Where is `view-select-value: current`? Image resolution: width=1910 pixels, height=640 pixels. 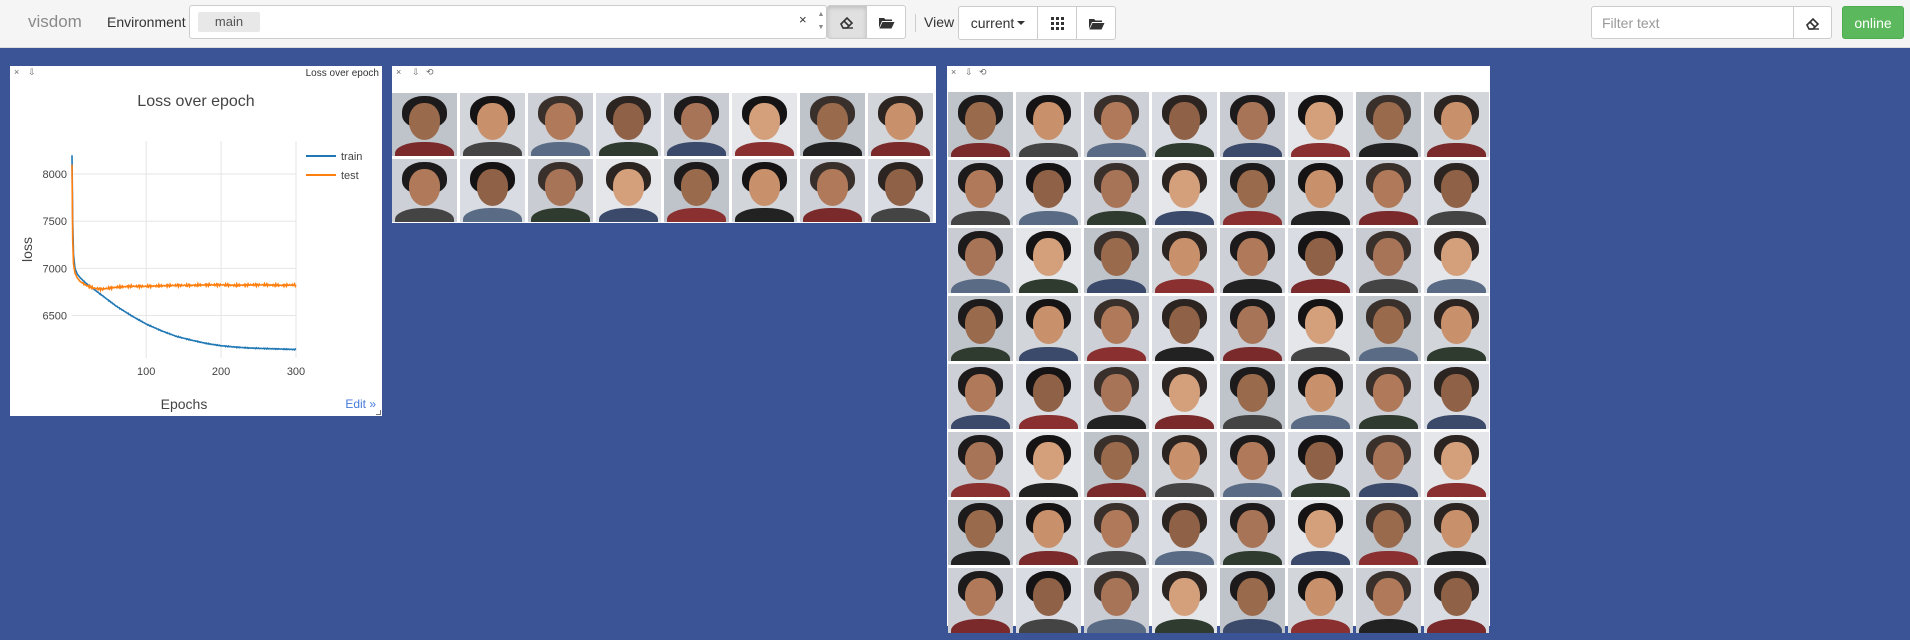
view-select-value: current is located at coordinates (992, 23).